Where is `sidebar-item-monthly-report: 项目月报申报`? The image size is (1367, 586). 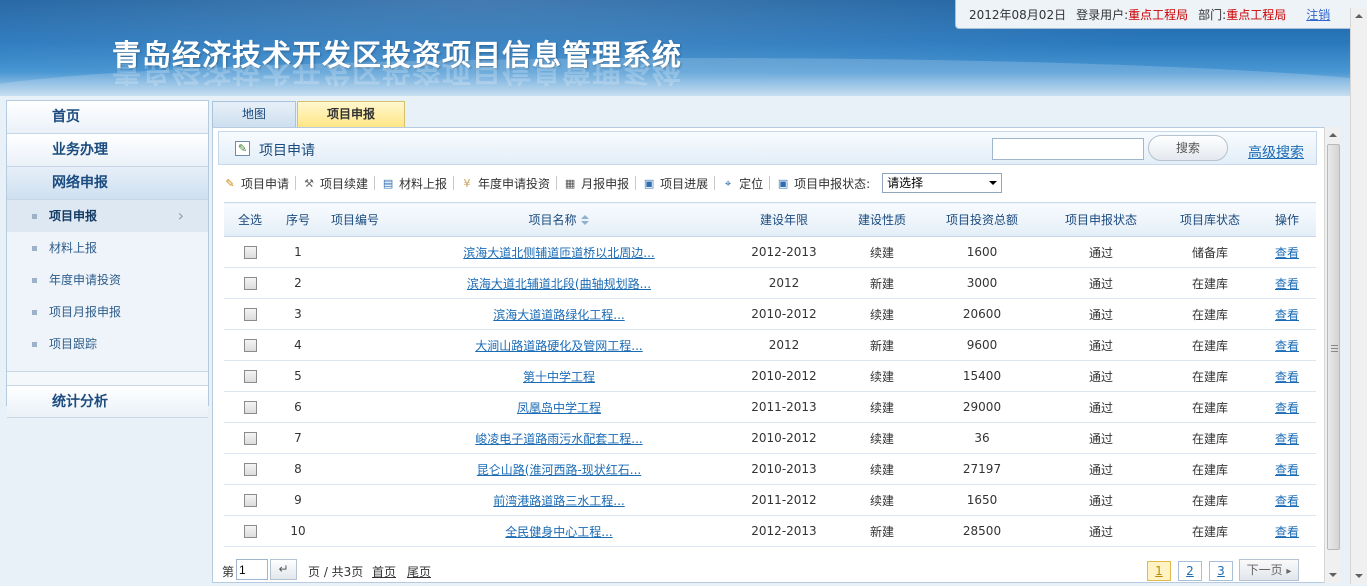 sidebar-item-monthly-report: 项目月报申报 is located at coordinates (107, 312).